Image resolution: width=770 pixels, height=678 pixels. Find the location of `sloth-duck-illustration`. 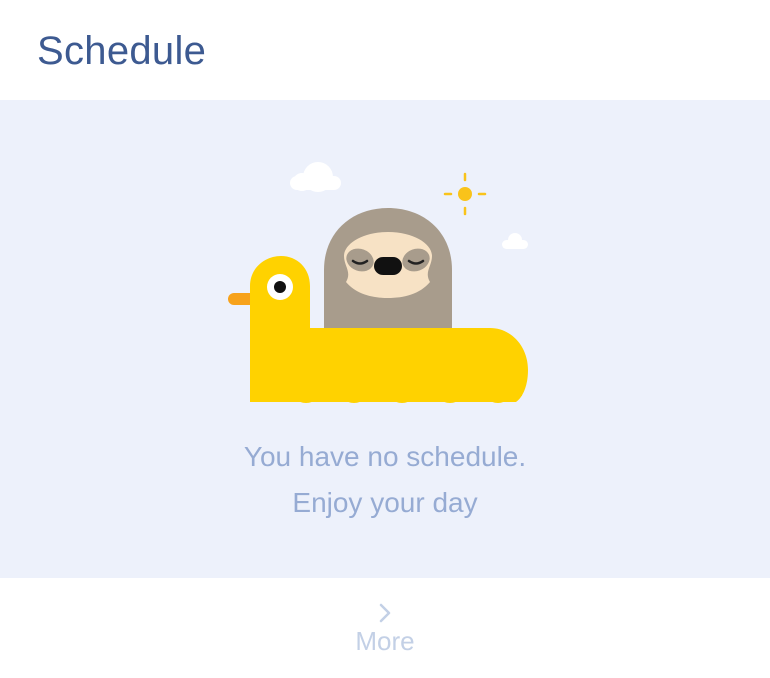

sloth-duck-illustration is located at coordinates (378, 282).